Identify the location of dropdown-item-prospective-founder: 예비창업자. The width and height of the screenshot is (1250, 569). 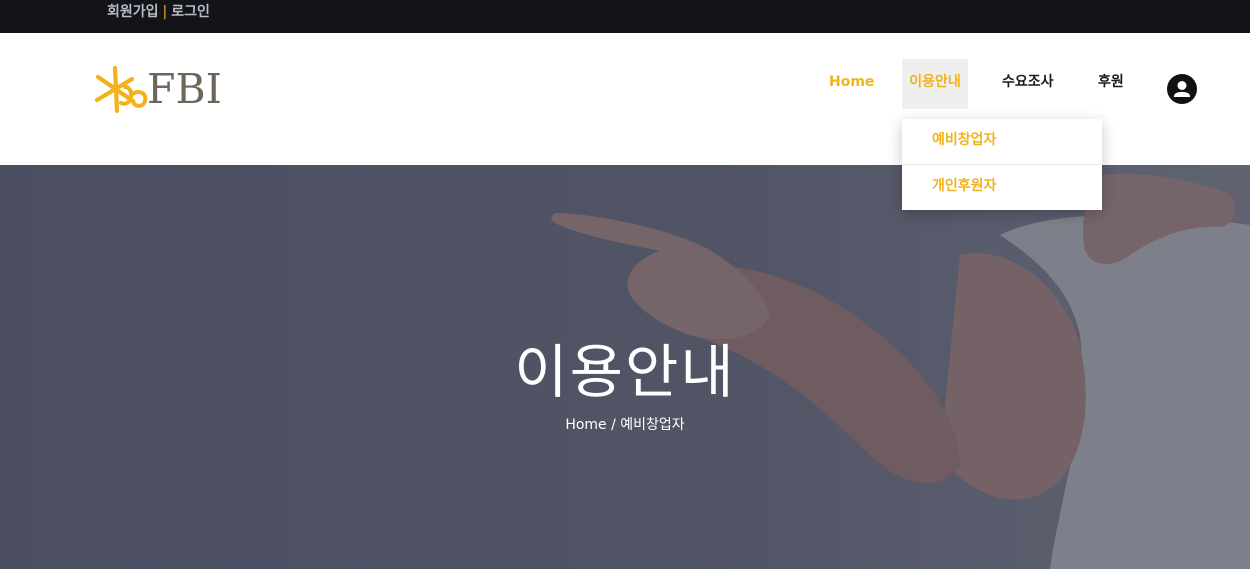
(1002, 141).